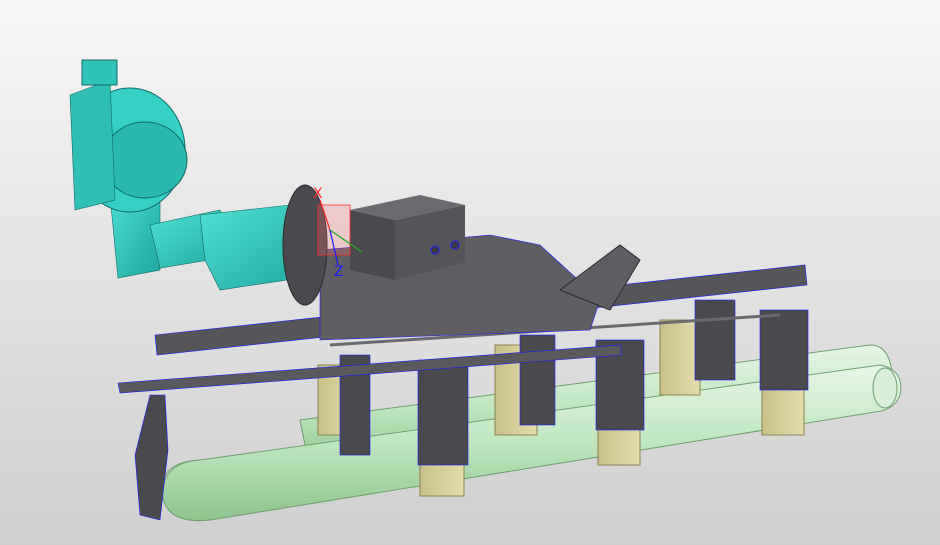 The image size is (940, 545). Describe the element at coordinates (372, 245) in the screenshot. I see `control-box-front` at that location.